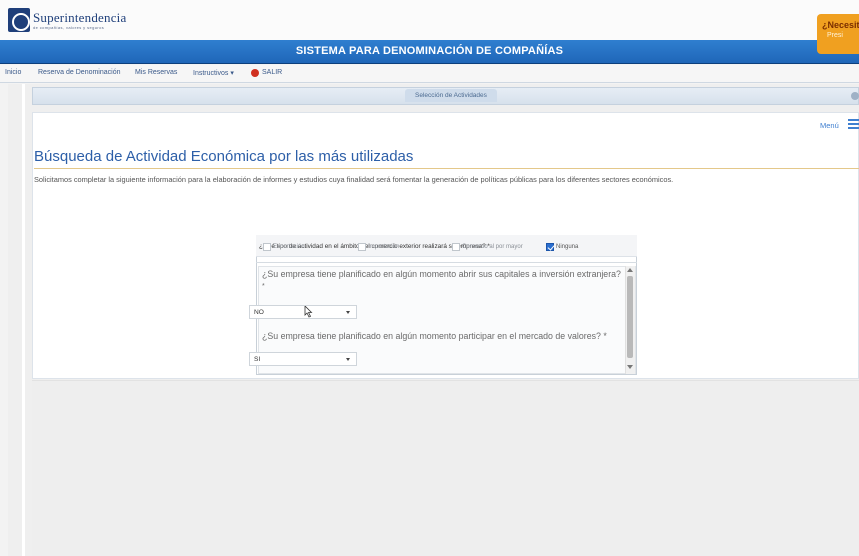 This screenshot has width=859, height=556. What do you see at coordinates (308, 312) in the screenshot?
I see `mouse-cursor-icon` at bounding box center [308, 312].